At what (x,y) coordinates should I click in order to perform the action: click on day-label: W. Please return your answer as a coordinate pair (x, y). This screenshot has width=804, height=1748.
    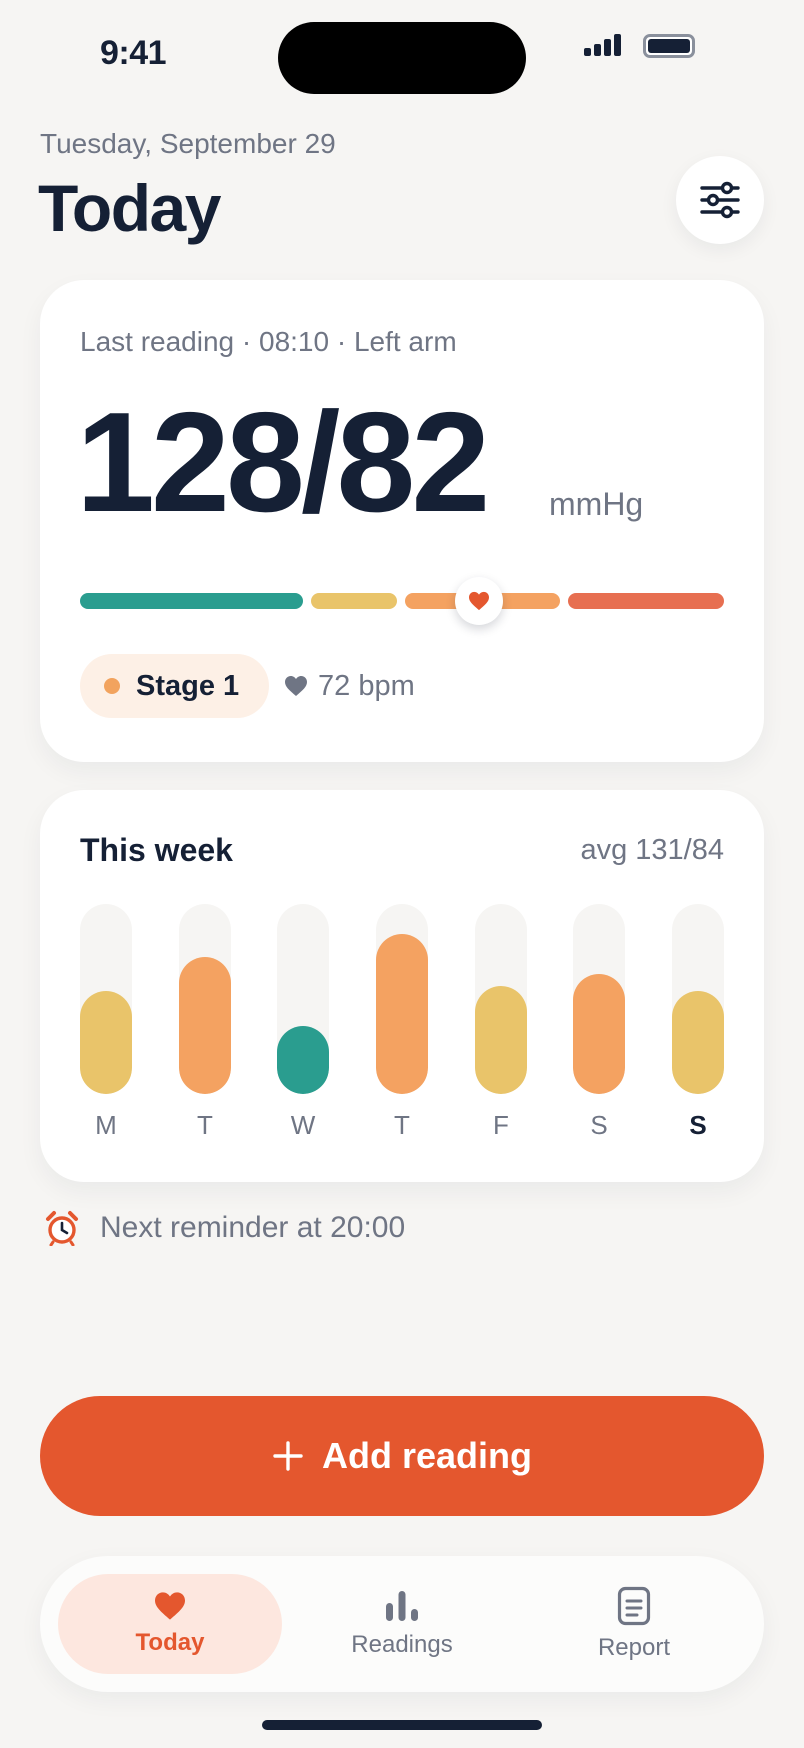
    Looking at the image, I should click on (303, 1125).